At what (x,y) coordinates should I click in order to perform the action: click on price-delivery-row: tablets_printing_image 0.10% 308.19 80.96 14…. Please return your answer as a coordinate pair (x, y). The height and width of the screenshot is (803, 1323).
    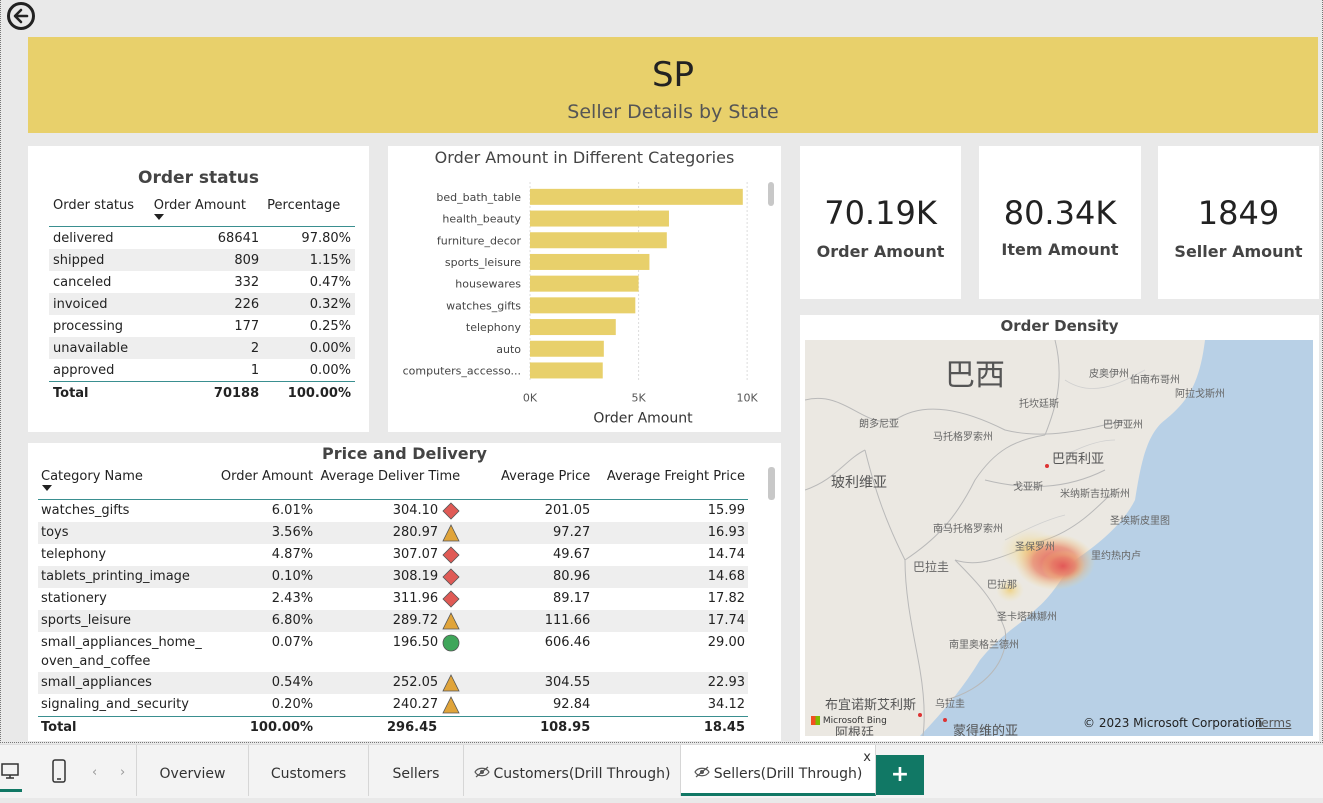
    Looking at the image, I should click on (393, 577).